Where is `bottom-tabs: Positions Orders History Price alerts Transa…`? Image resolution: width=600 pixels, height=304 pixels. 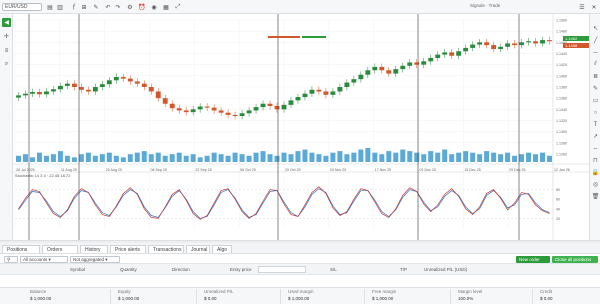 bottom-tabs: Positions Orders History Price alerts Transa… is located at coordinates (300, 248).